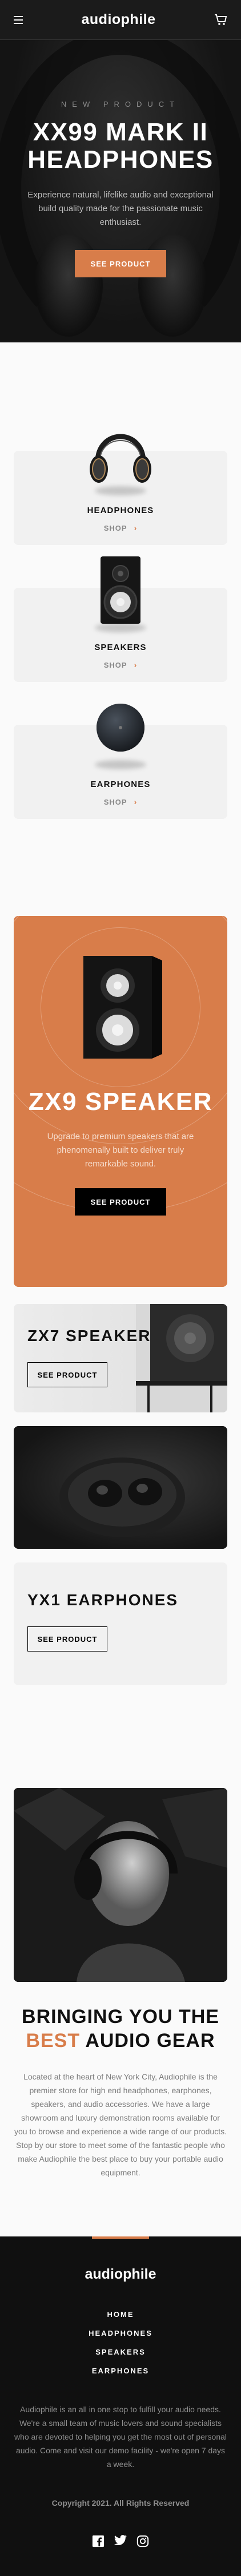 Image resolution: width=241 pixels, height=2576 pixels. Describe the element at coordinates (120, 2503) in the screenshot. I see `copyright: Copyright 2021. All Rights Reserved` at that location.